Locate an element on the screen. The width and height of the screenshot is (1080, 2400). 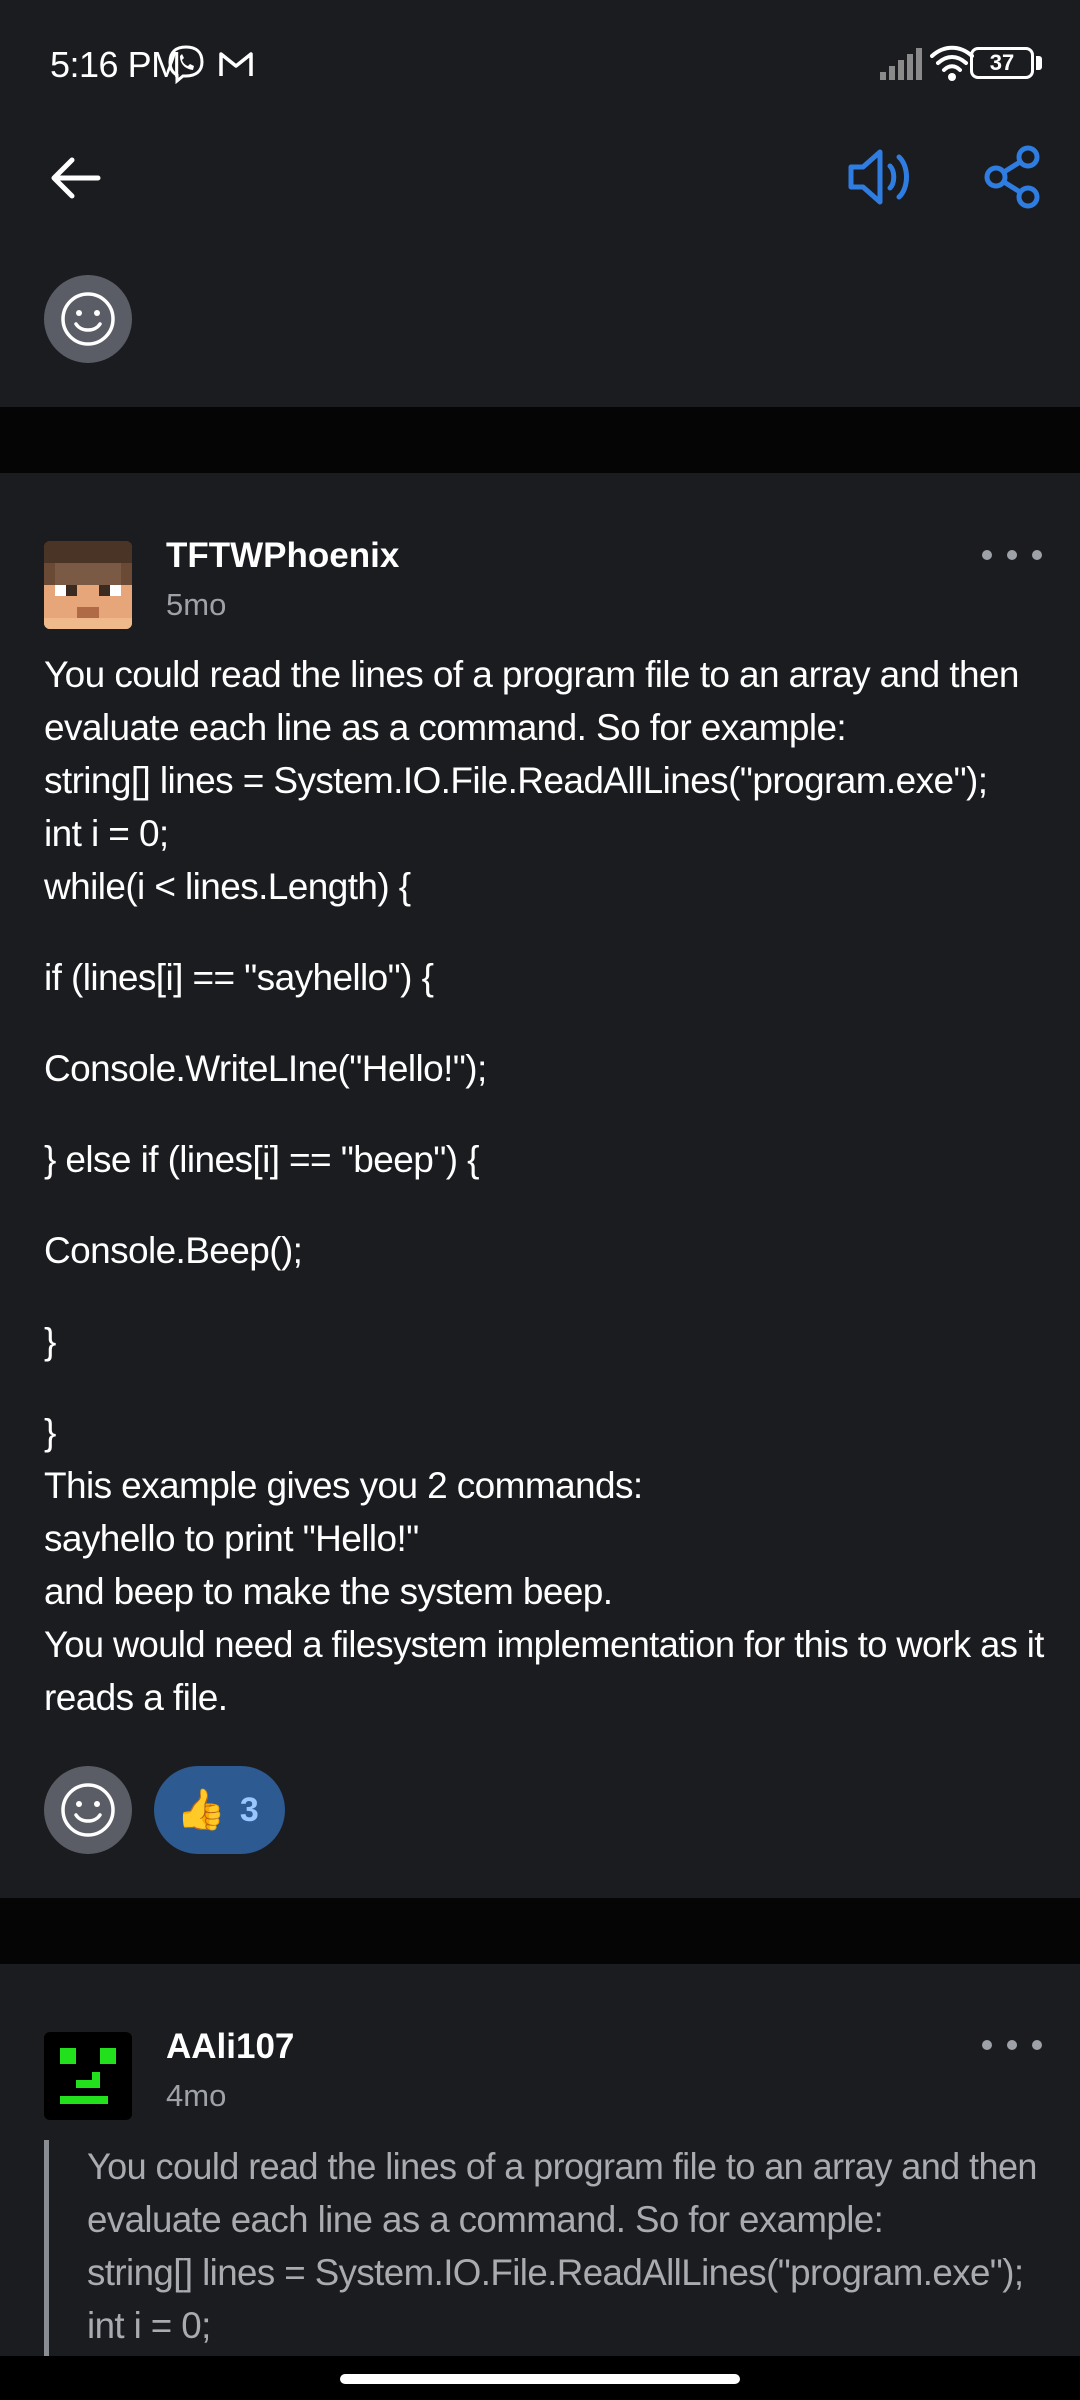
wifi-icon is located at coordinates (952, 63).